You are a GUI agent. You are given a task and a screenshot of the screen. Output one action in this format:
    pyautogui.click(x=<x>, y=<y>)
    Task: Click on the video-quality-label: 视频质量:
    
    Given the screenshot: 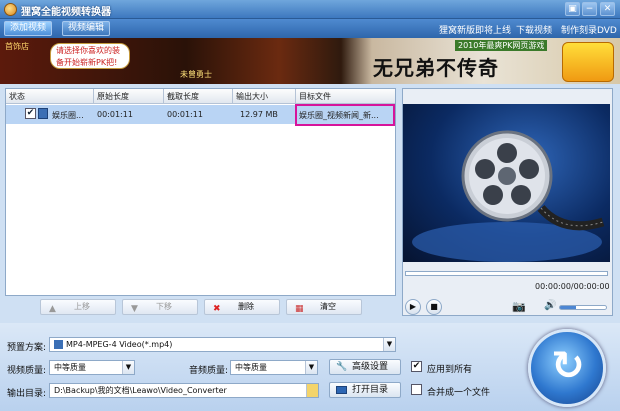 What is the action you would take?
    pyautogui.click(x=27, y=371)
    